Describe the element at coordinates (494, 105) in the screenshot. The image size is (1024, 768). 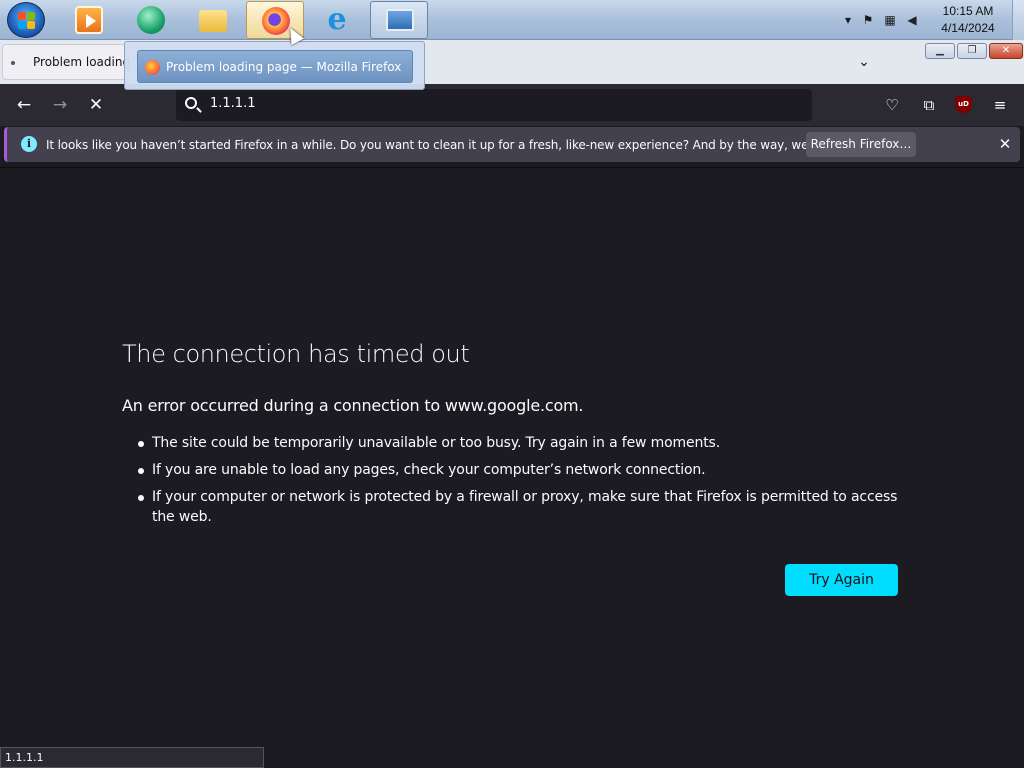
I see `url-bar: 1.1.1.1` at that location.